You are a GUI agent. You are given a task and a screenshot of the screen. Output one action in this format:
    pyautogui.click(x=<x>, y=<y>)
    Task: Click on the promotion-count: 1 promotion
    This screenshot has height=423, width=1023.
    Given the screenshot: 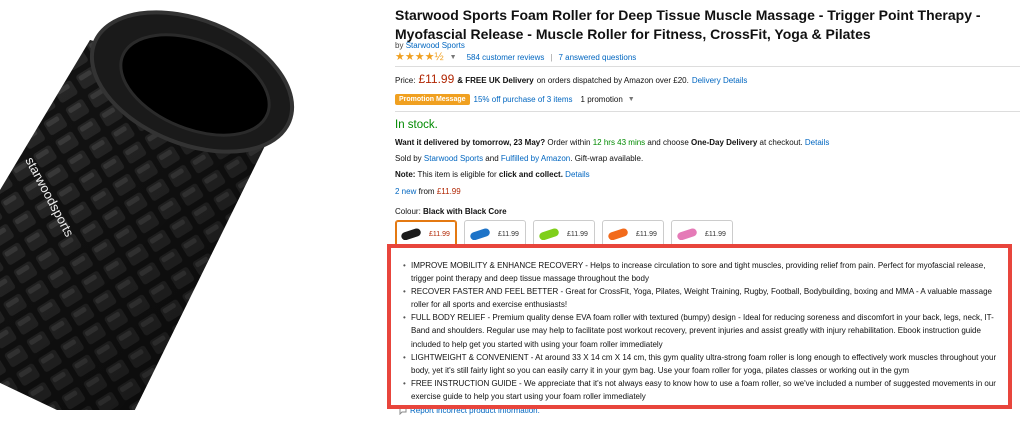 What is the action you would take?
    pyautogui.click(x=602, y=99)
    